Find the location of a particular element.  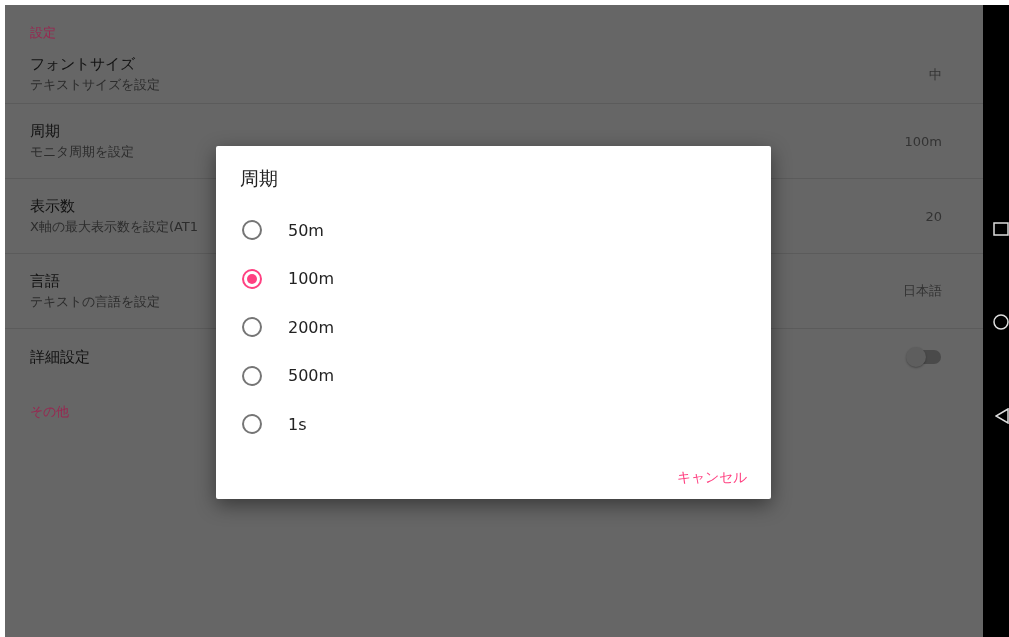

dialog-title: 周期 is located at coordinates (259, 178).